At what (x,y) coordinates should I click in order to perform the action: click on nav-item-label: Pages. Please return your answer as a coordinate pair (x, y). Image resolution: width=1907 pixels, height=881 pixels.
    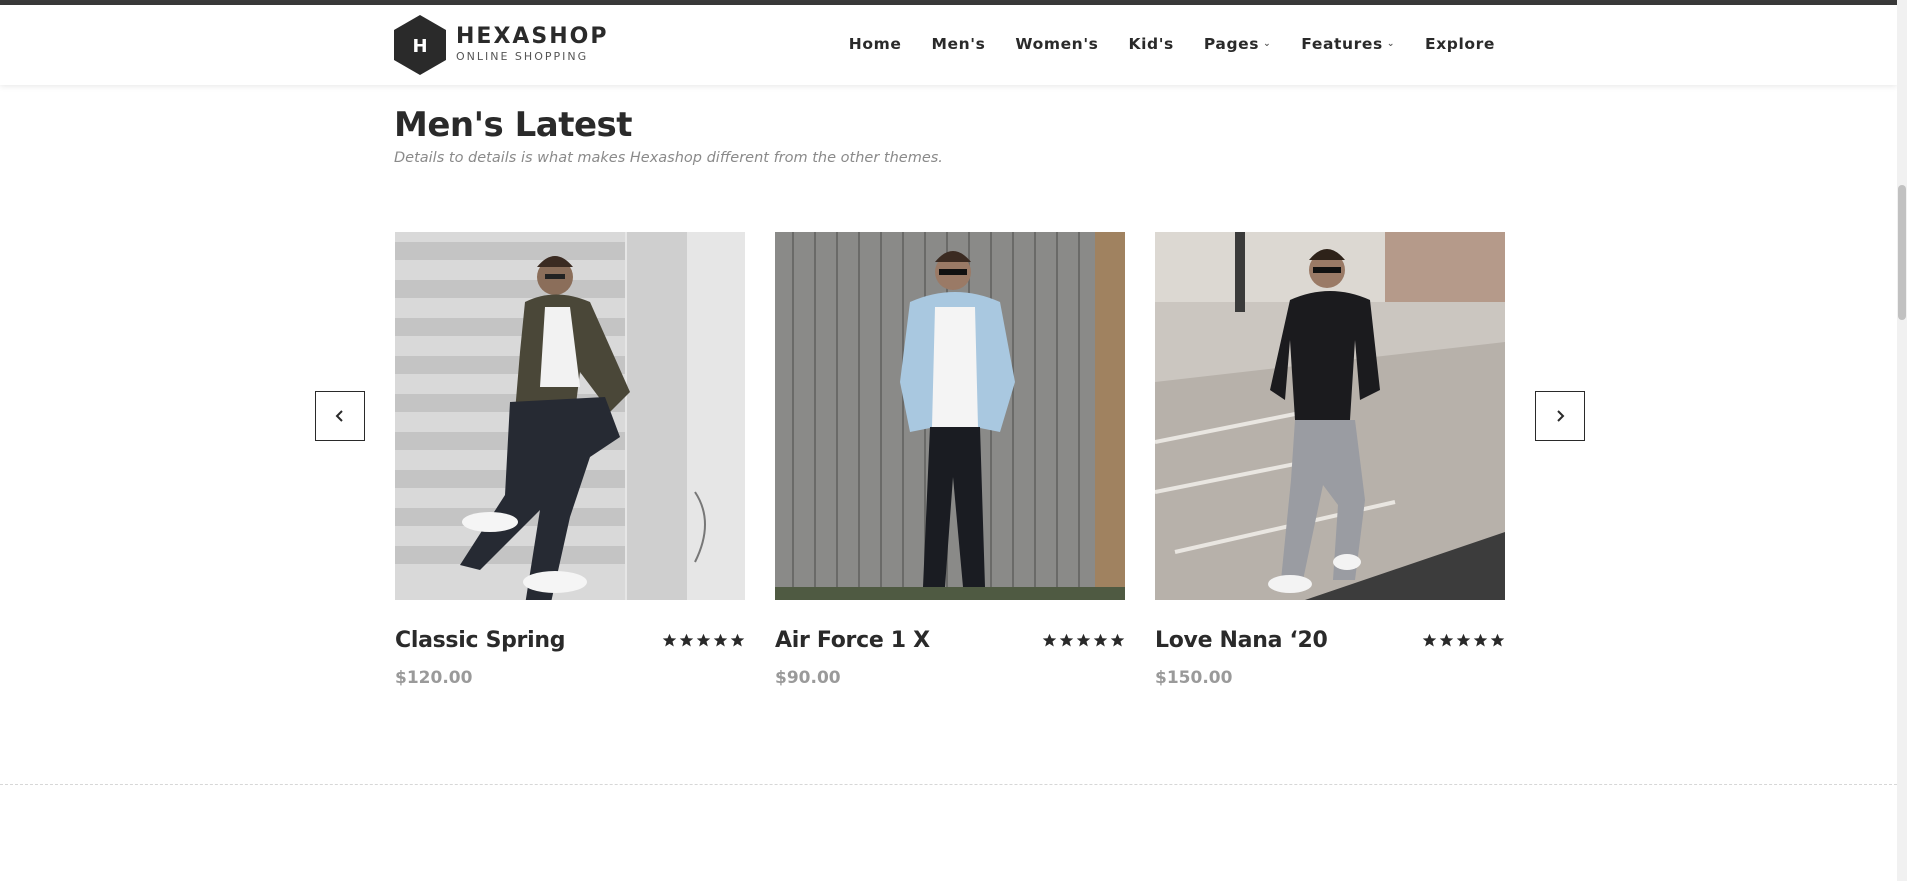
    Looking at the image, I should click on (1231, 44).